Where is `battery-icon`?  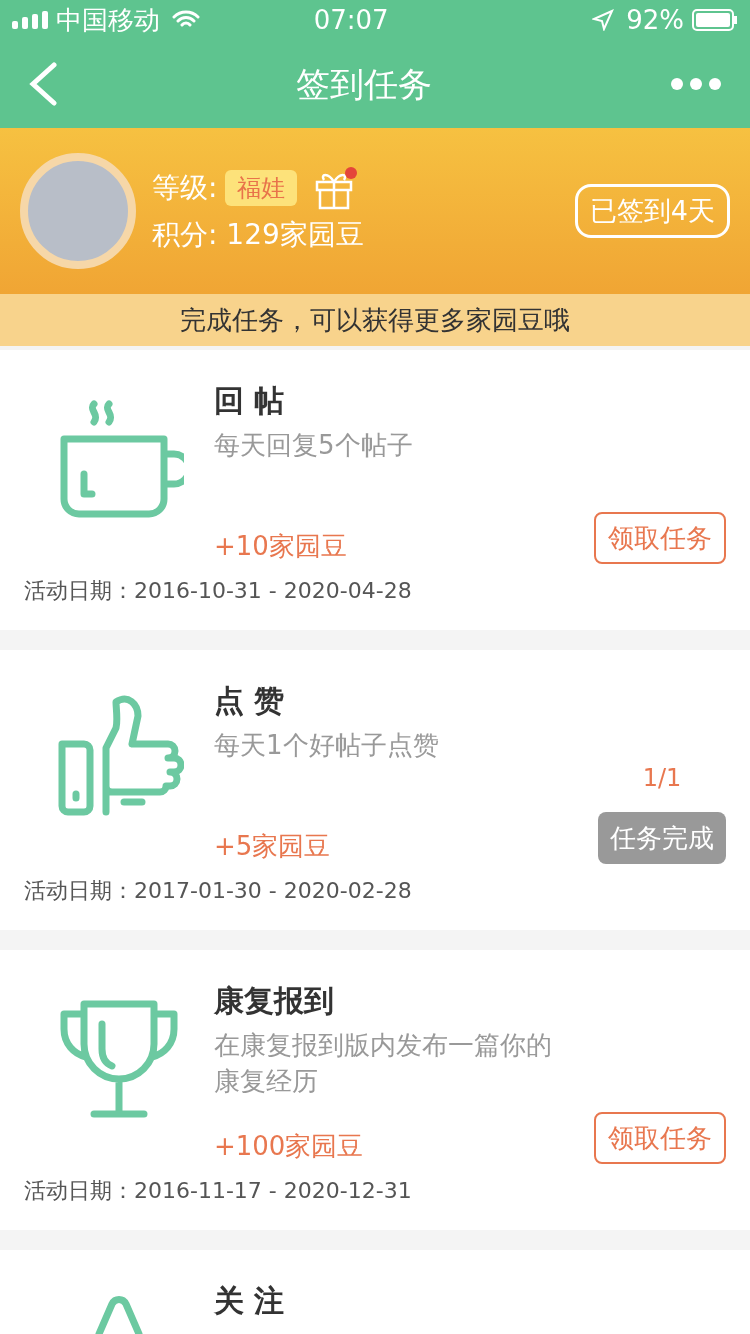
battery-icon is located at coordinates (715, 20).